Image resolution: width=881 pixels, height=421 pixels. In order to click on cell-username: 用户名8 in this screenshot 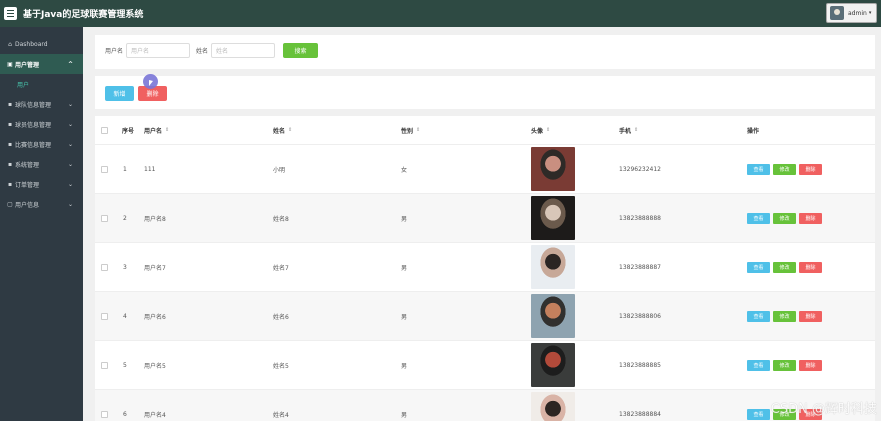, I will do `click(155, 219)`.